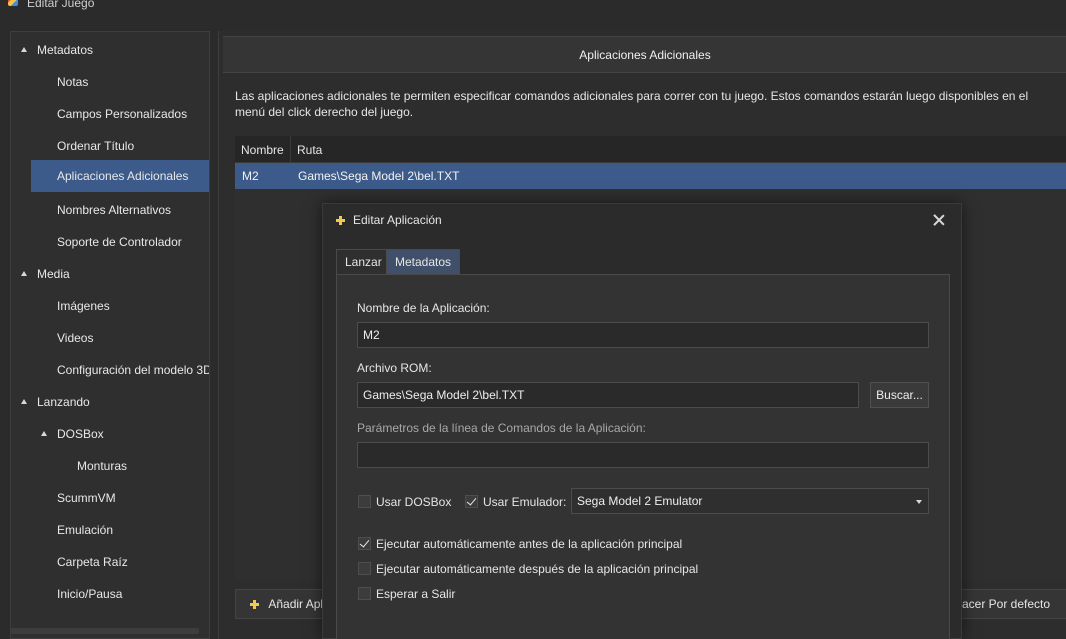  I want to click on sidebar-item-soporte-controlador: Soporte de Controlador, so click(110, 242).